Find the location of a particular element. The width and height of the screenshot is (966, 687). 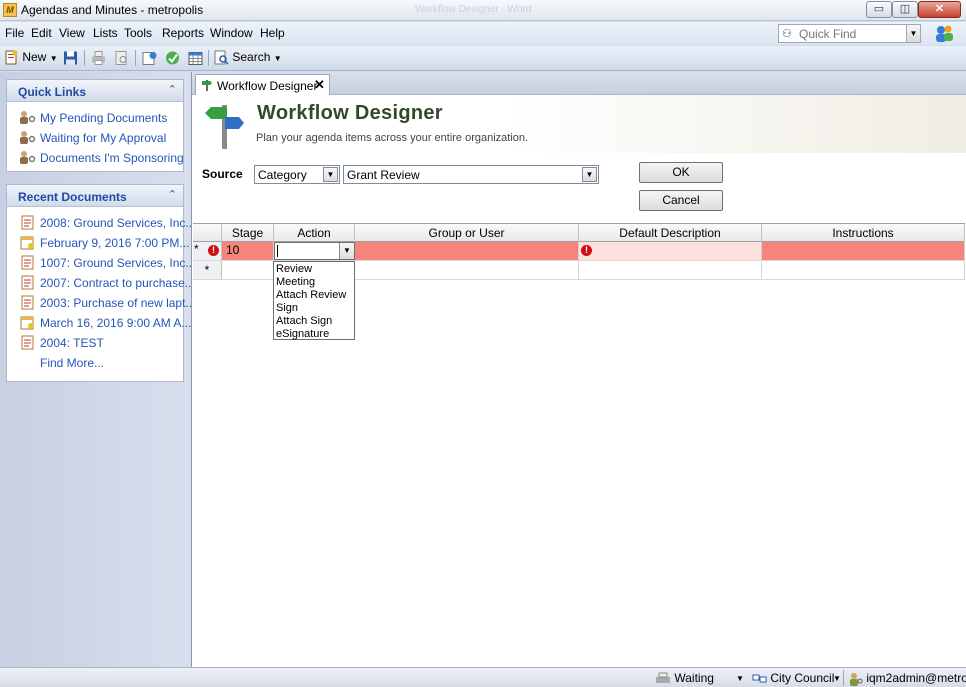

ok-button: OK is located at coordinates (681, 172).